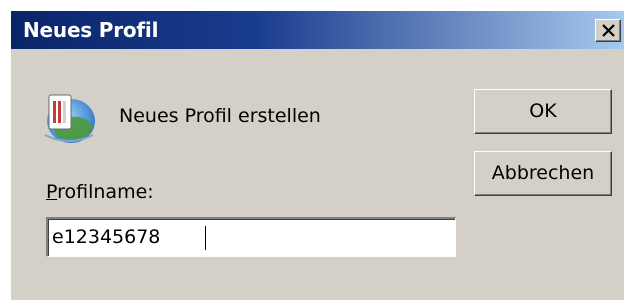 This screenshot has height=300, width=624. Describe the element at coordinates (205, 238) in the screenshot. I see `text-caret` at that location.